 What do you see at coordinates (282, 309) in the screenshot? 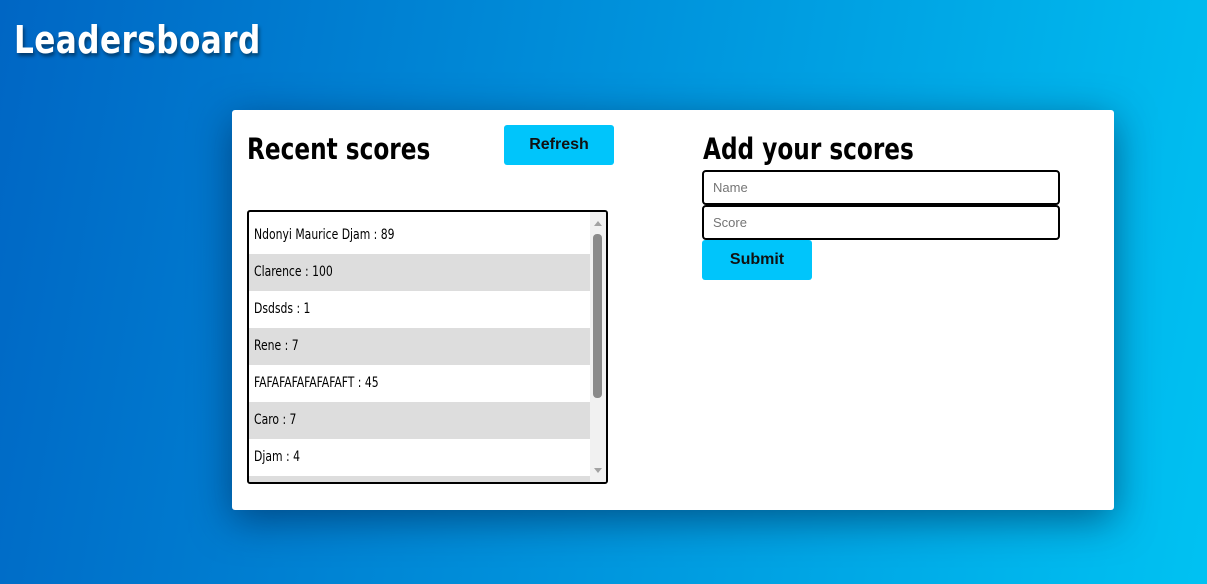
I see `score-text: Dsdsds : 1` at bounding box center [282, 309].